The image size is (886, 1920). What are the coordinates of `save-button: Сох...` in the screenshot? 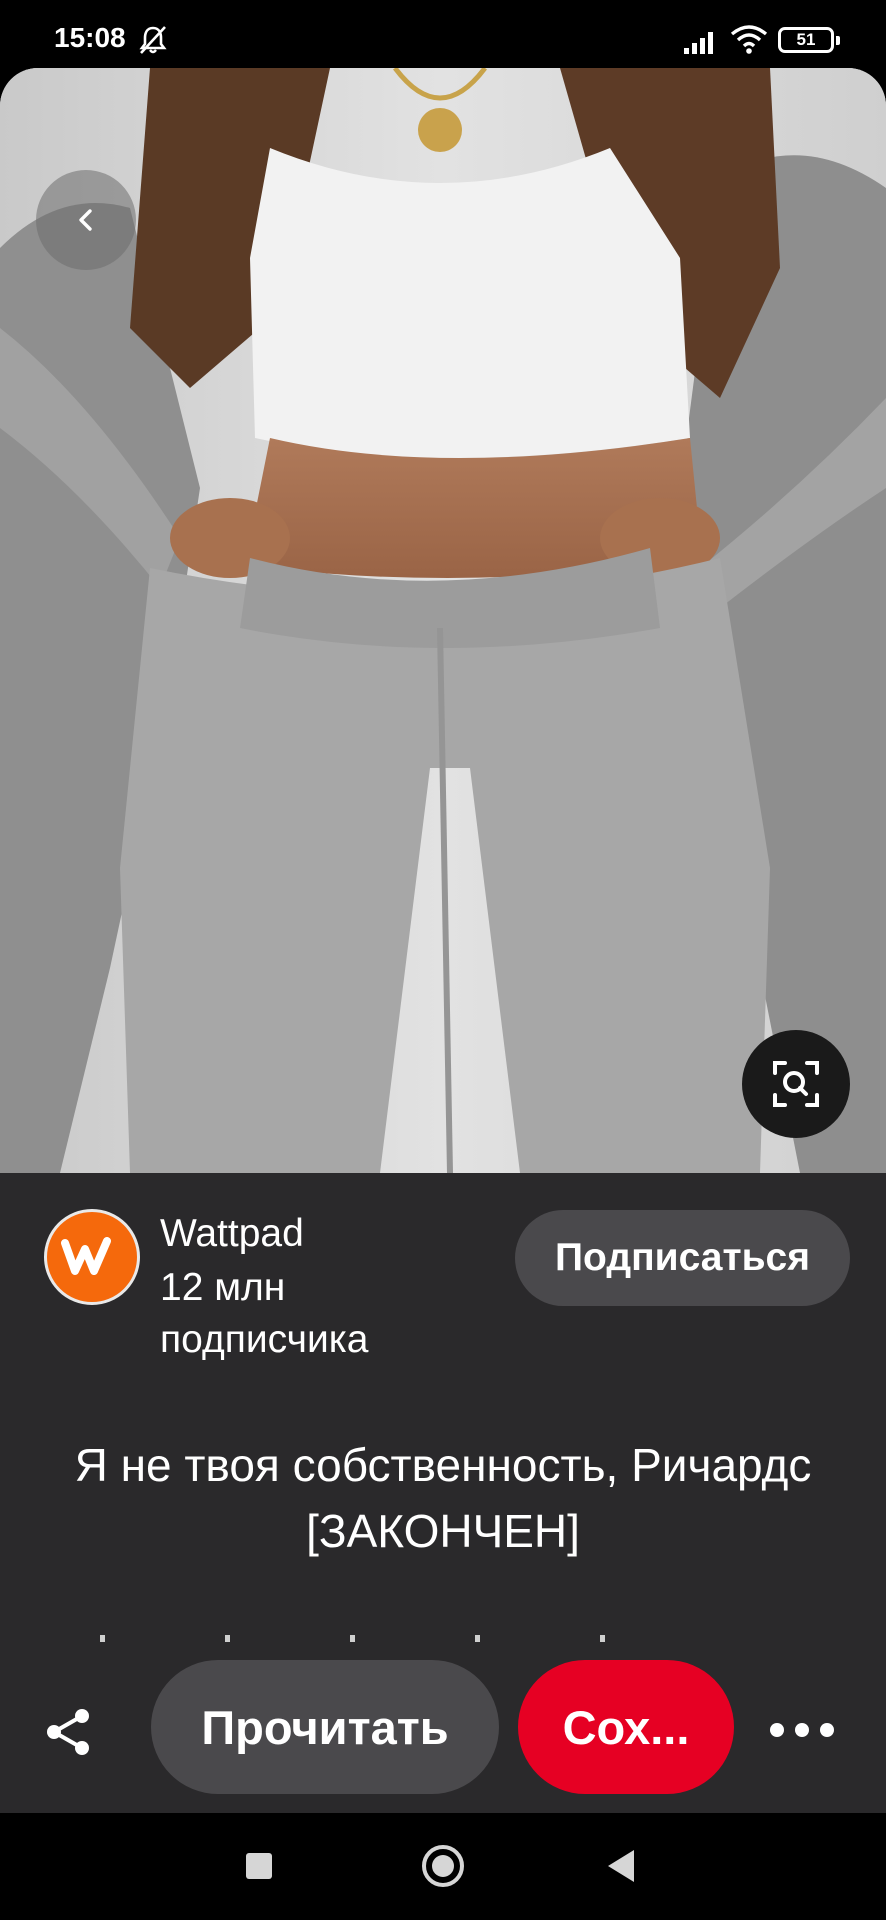 It's located at (626, 1727).